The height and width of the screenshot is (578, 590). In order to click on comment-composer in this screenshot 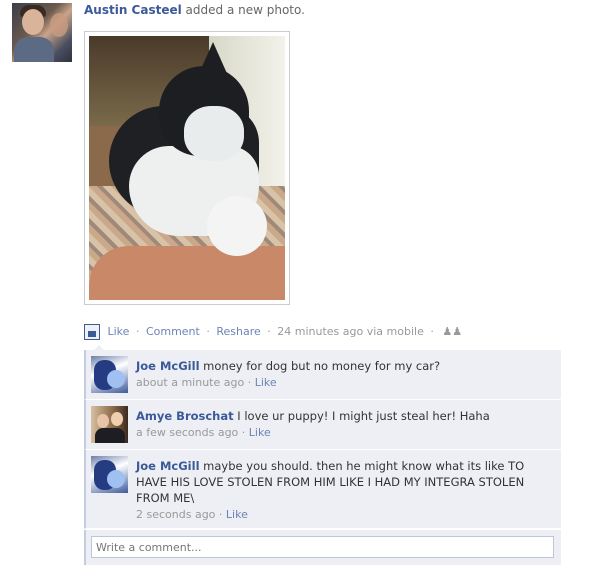, I will do `click(322, 547)`.